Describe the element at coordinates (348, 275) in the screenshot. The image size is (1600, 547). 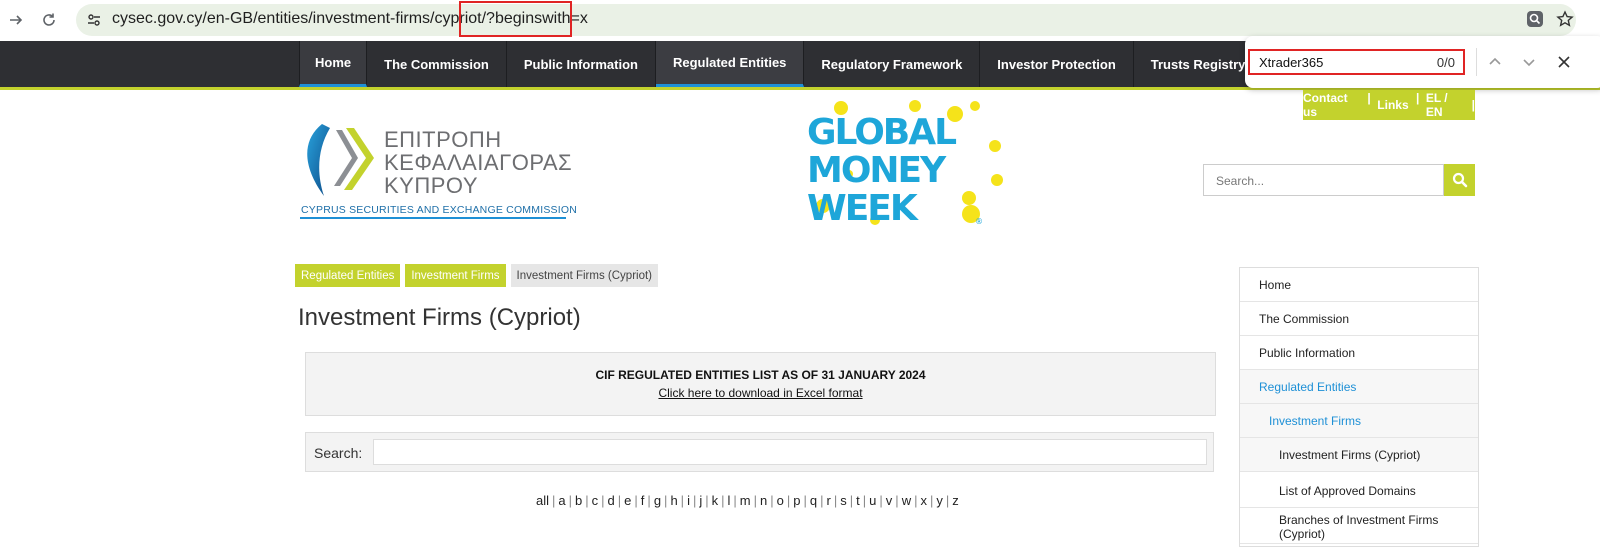
I see `breadcrumb-regulated-entities: Regulated Entities` at that location.